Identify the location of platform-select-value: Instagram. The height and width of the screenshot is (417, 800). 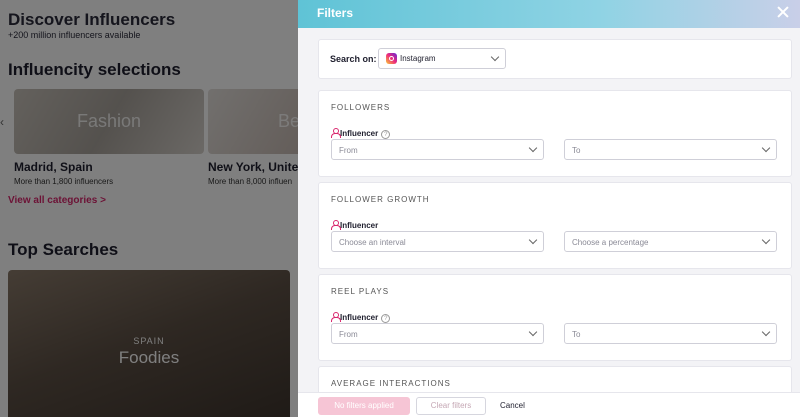
(418, 58).